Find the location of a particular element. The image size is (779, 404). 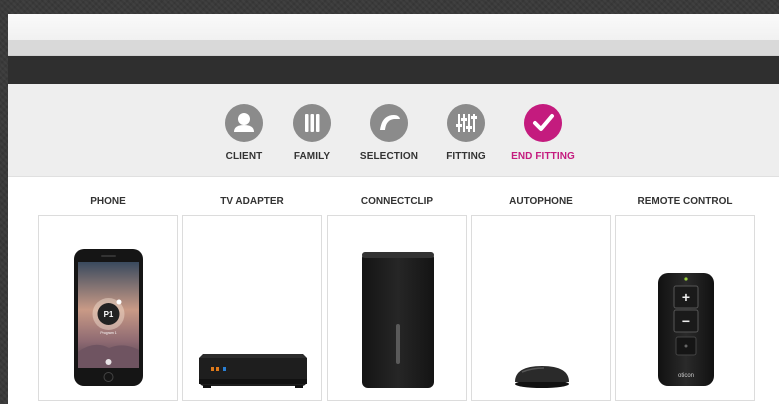

selection-icon is located at coordinates (389, 123).